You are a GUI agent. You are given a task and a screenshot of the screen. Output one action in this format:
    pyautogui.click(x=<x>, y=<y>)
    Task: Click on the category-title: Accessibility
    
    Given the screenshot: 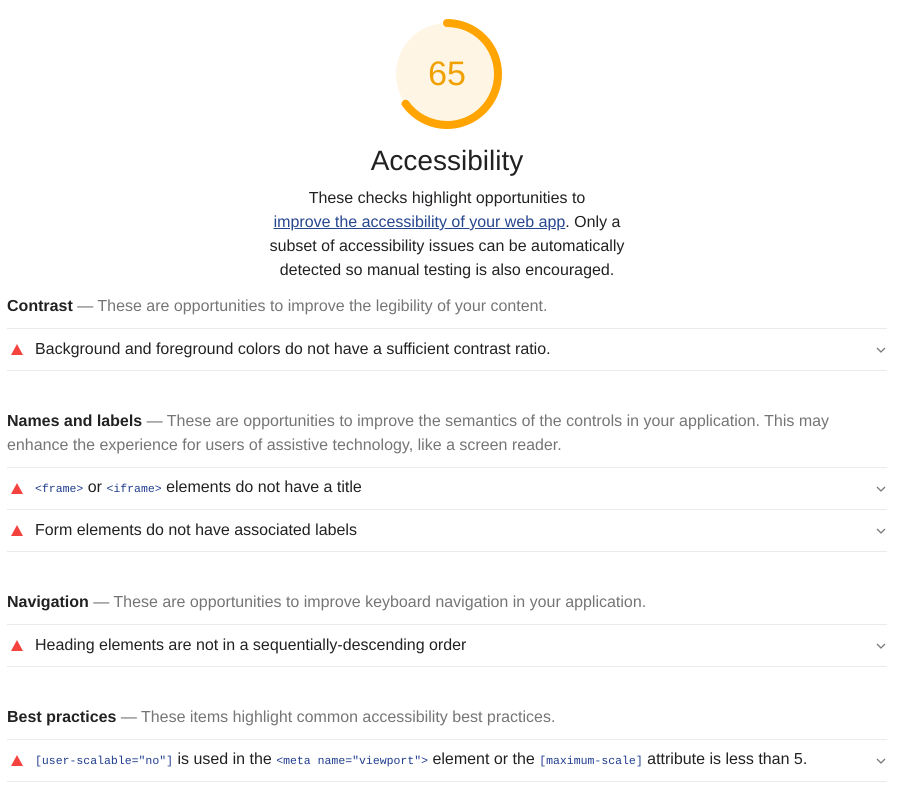 What is the action you would take?
    pyautogui.click(x=447, y=161)
    